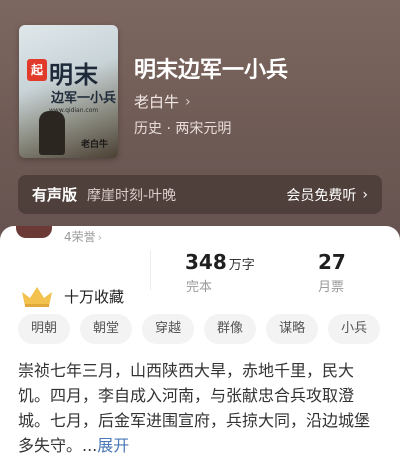 The height and width of the screenshot is (468, 400). What do you see at coordinates (331, 287) in the screenshot?
I see `monthly-ticket-label: 月票` at bounding box center [331, 287].